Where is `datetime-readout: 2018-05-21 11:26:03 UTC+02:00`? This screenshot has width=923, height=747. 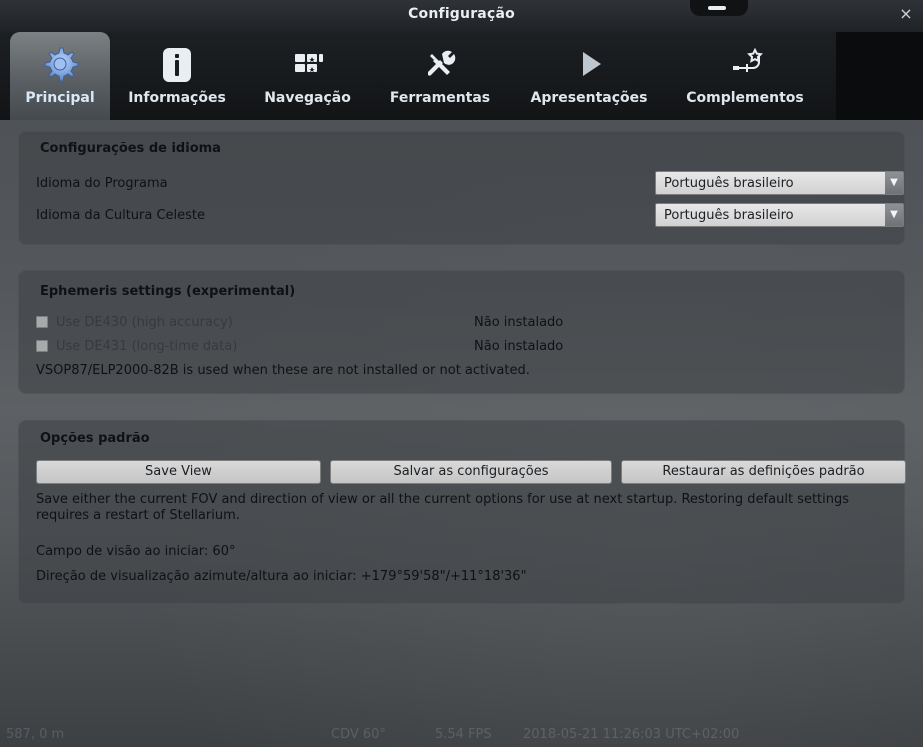
datetime-readout: 2018-05-21 11:26:03 UTC+02:00 is located at coordinates (631, 734).